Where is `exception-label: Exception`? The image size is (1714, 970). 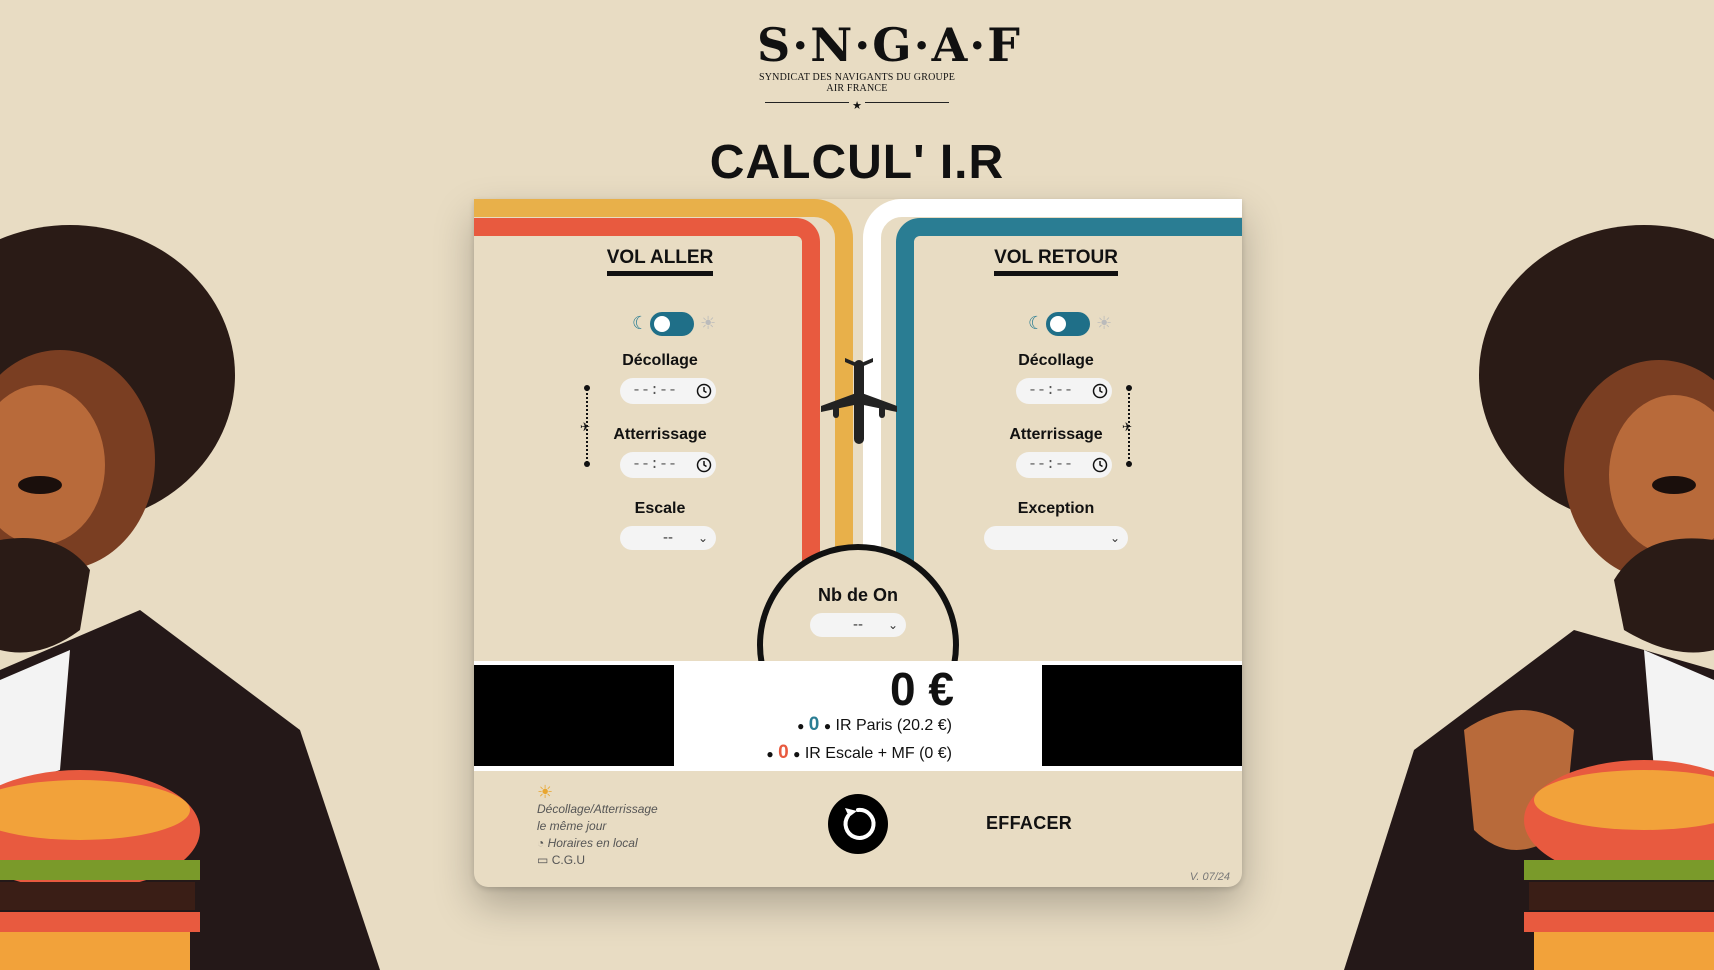
exception-label: Exception is located at coordinates (1056, 508).